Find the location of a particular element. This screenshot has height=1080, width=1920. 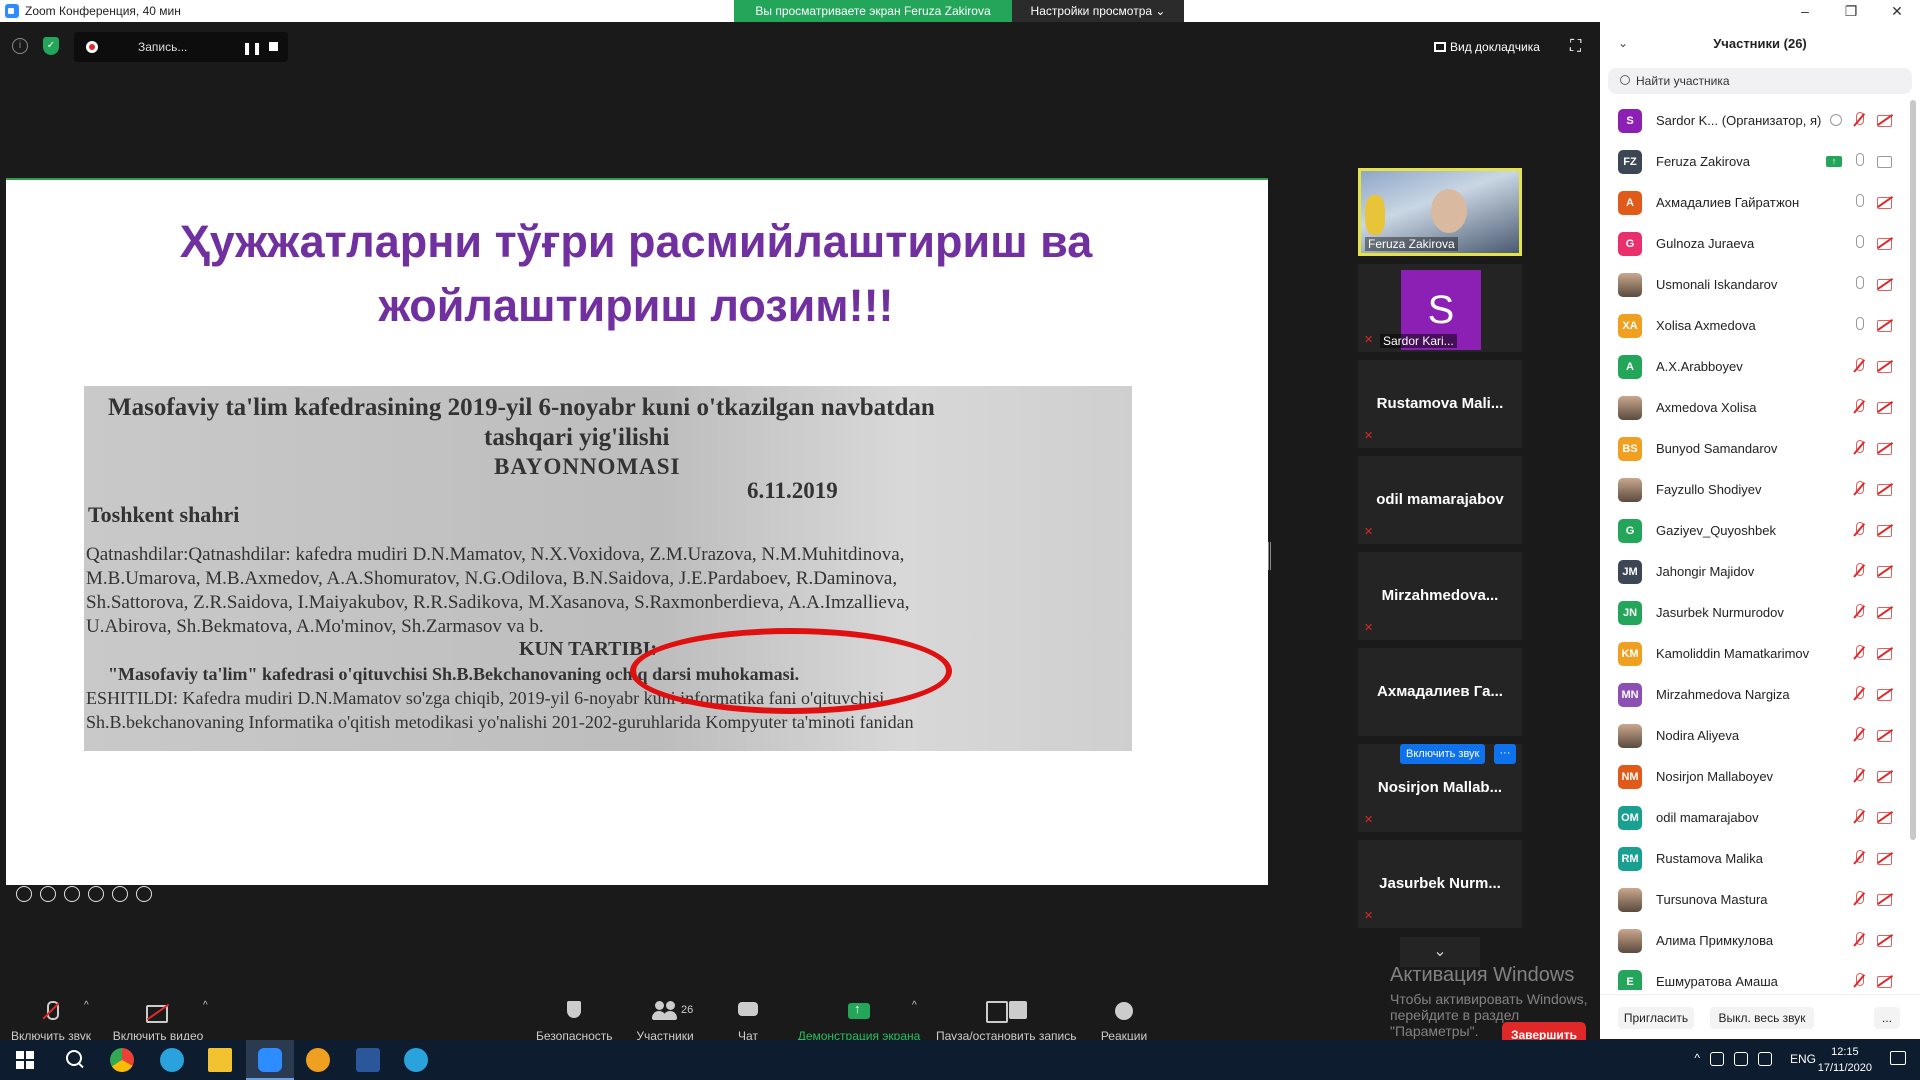

participant-row: MN Mirzahmedova Nargiza is located at coordinates (1754, 694).